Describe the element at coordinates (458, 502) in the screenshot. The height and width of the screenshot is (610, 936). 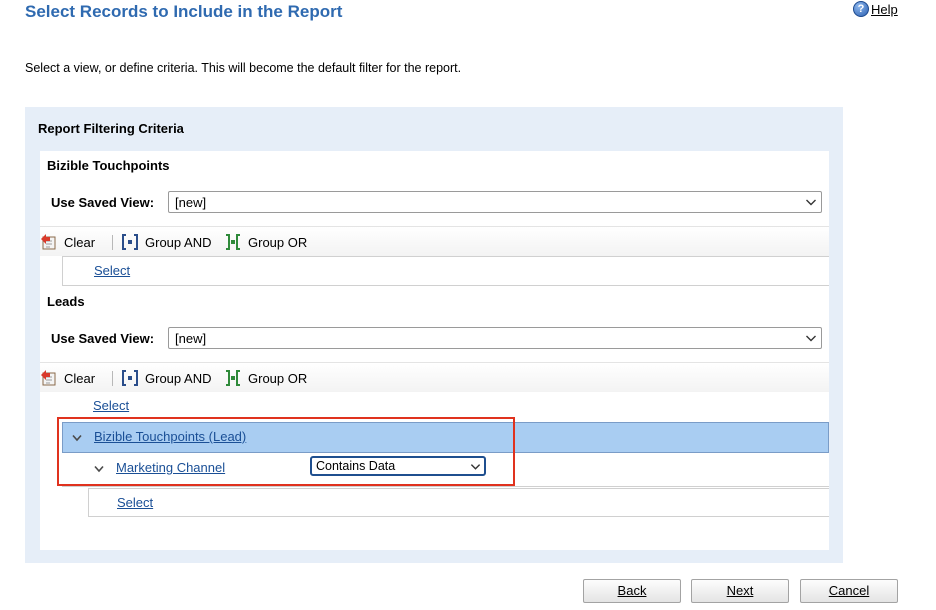
I see `select-row-related: Select` at that location.